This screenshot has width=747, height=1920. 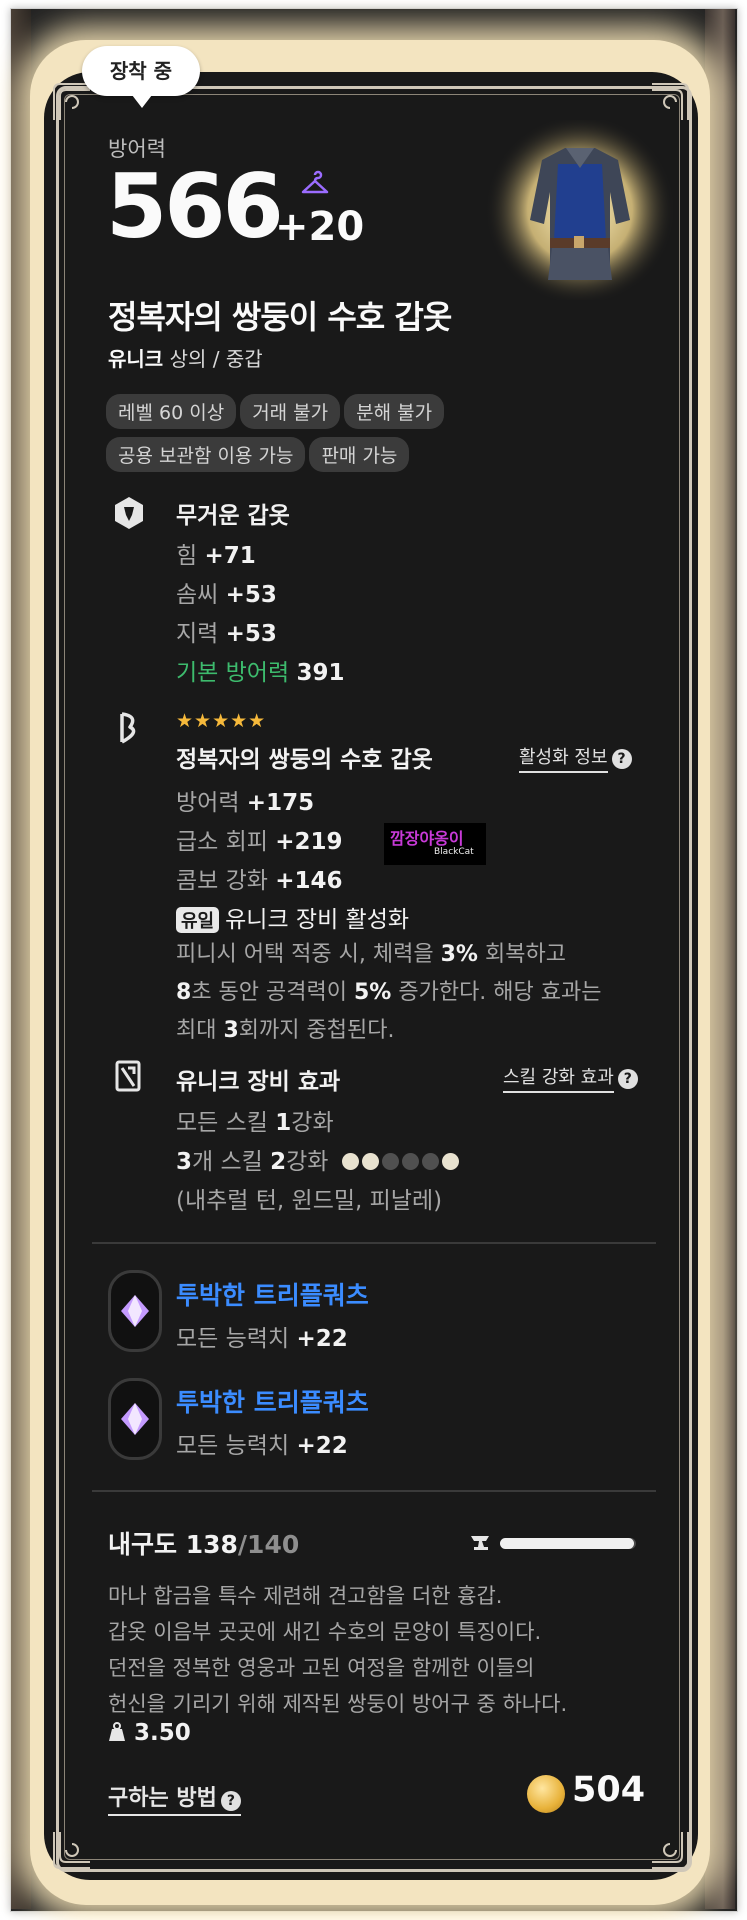 I want to click on item-type: 유니크 상의 / 중갑, so click(x=185, y=357).